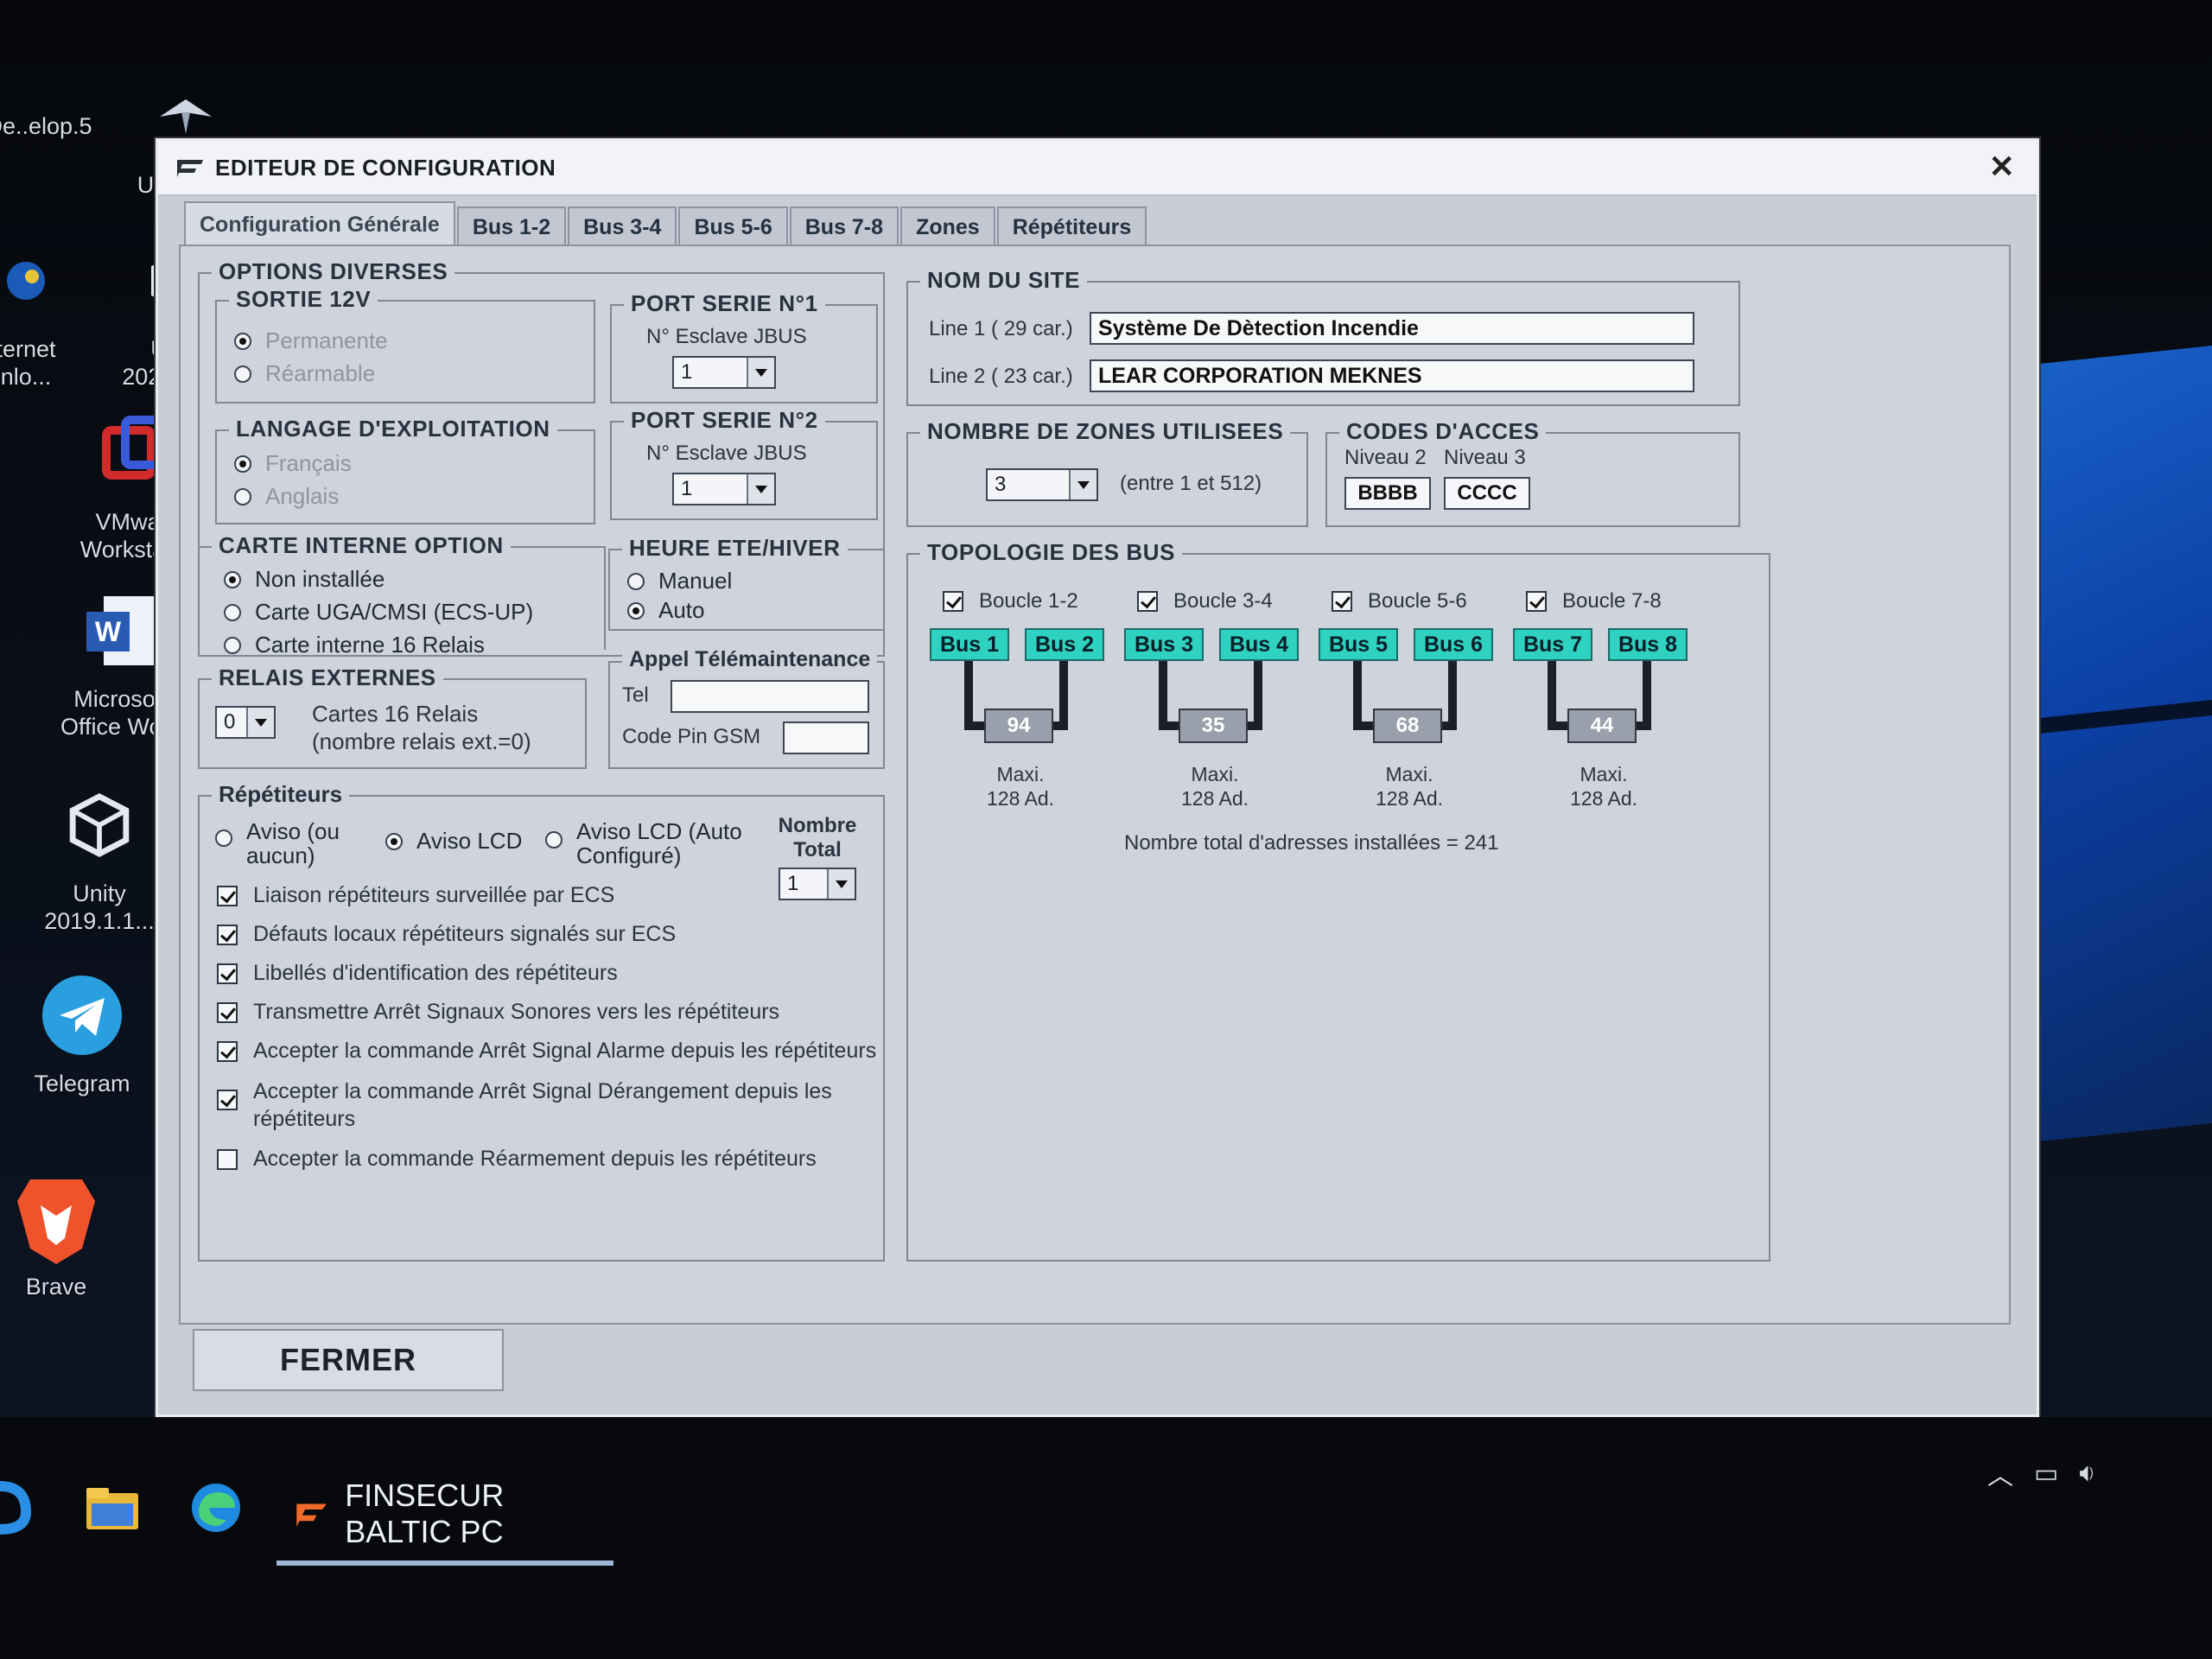 This screenshot has height=1659, width=2212. I want to click on taskbar-app-finsecur: FINSECUR BALTIC PC, so click(444, 1514).